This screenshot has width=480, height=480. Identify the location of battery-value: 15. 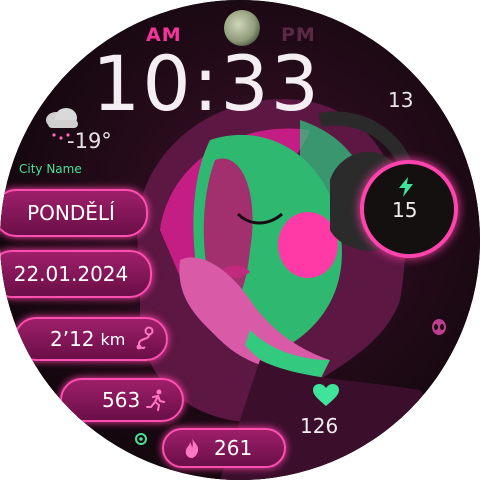
(405, 210).